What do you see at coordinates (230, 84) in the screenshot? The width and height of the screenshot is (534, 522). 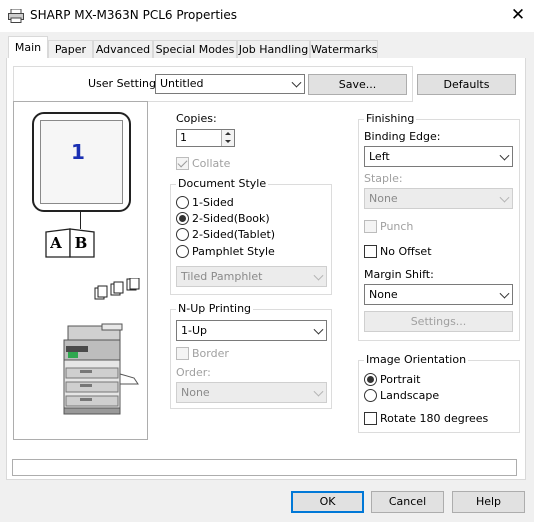 I see `user-settings-select: Untitled` at bounding box center [230, 84].